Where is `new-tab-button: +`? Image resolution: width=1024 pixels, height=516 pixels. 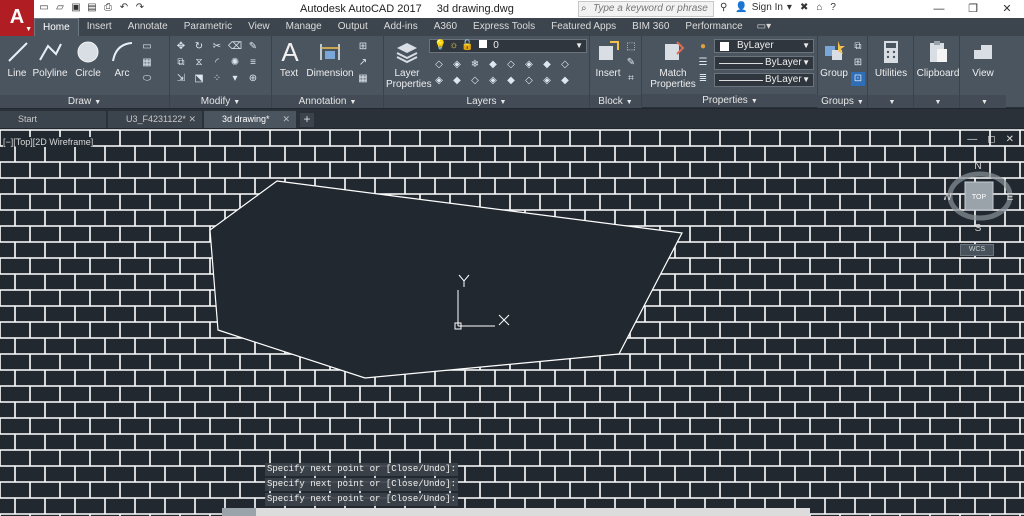
new-tab-button: + is located at coordinates (307, 120).